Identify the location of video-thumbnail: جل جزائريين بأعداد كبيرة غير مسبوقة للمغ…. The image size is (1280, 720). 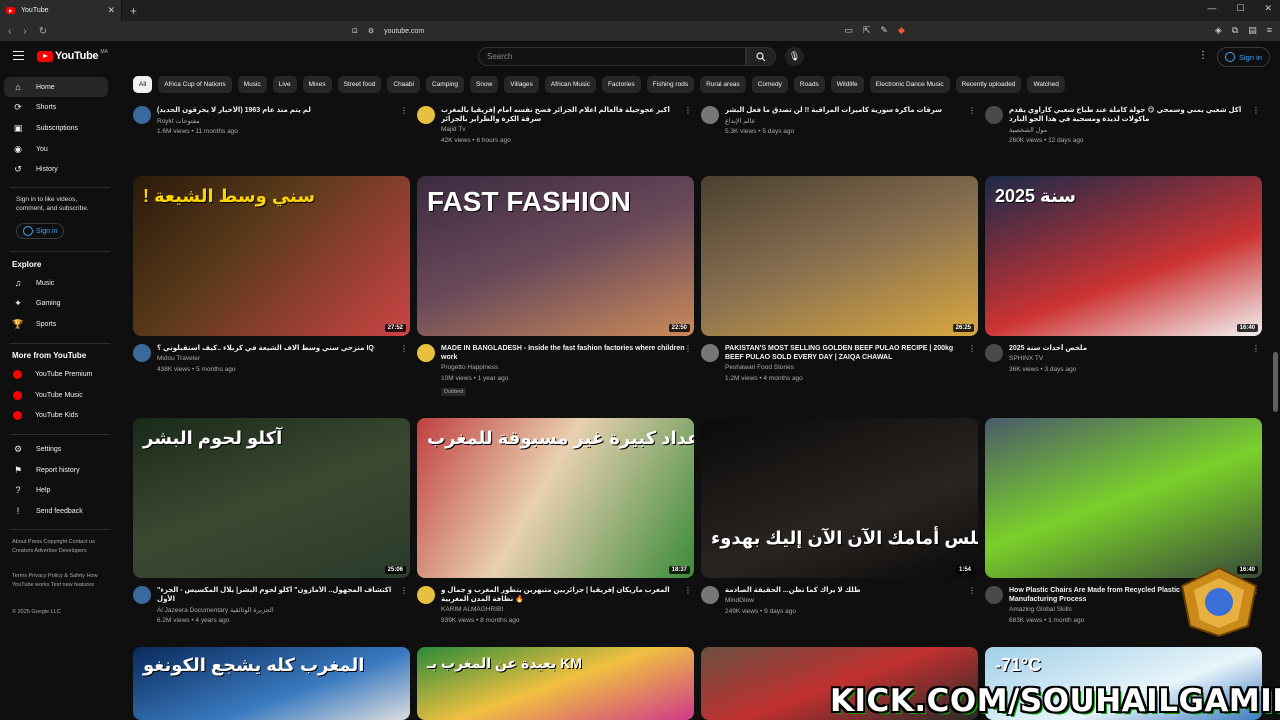
(555, 498).